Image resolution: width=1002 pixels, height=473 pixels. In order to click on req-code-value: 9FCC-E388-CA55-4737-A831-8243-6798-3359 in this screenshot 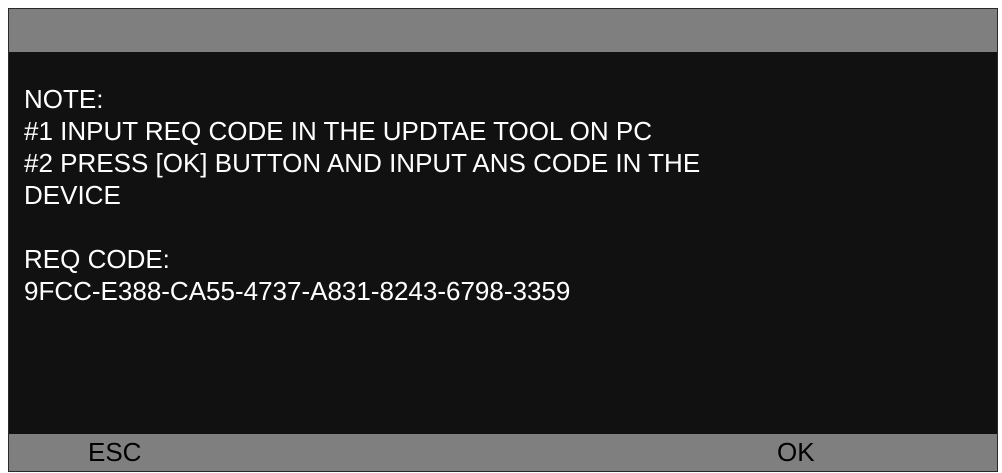, I will do `click(297, 291)`.